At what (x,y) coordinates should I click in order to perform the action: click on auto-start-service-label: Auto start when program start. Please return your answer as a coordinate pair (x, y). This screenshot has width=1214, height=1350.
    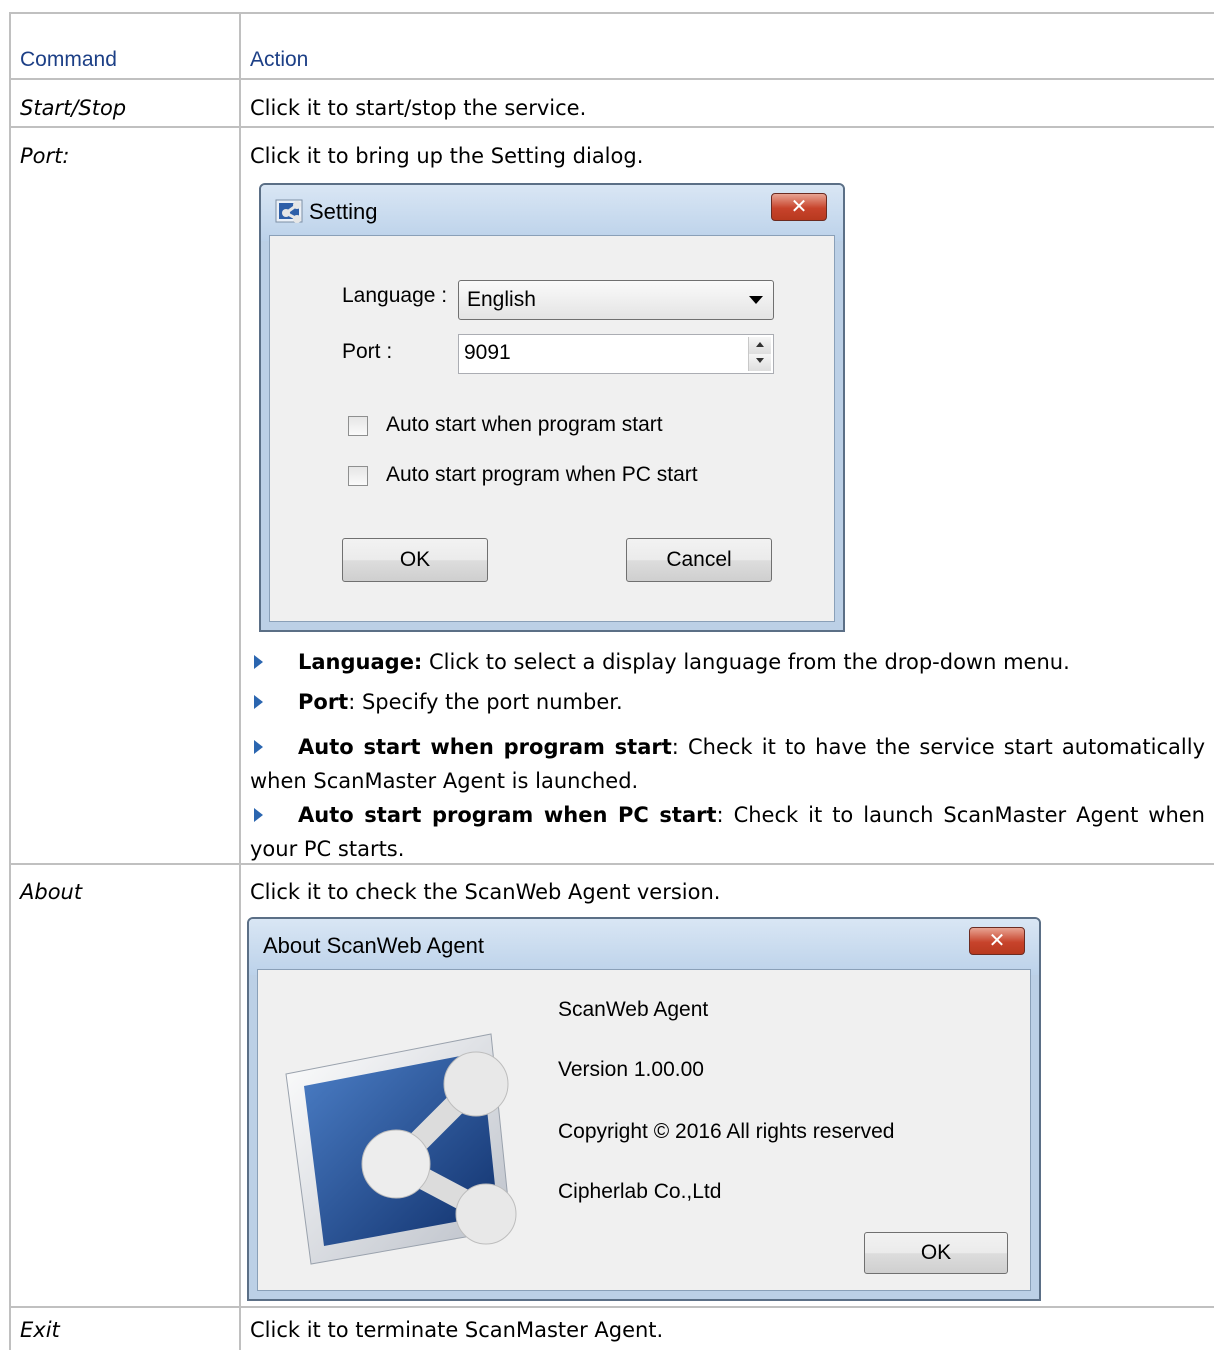
    Looking at the image, I should click on (524, 425).